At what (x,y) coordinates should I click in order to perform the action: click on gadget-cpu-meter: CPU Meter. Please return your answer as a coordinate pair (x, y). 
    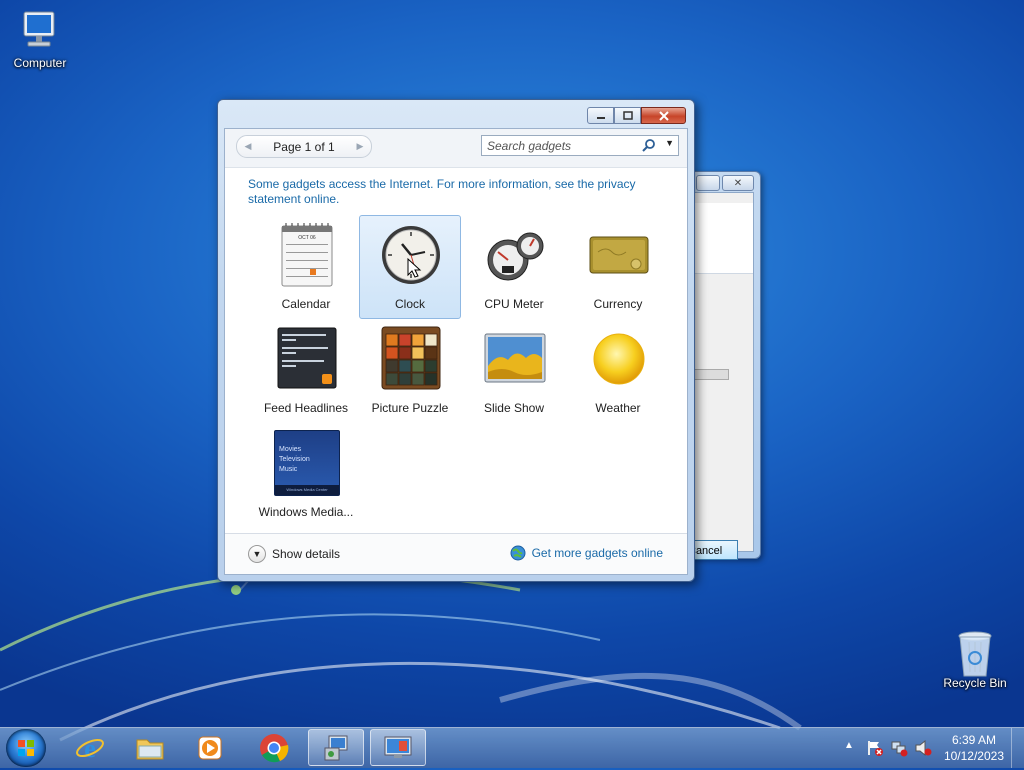
    Looking at the image, I should click on (514, 267).